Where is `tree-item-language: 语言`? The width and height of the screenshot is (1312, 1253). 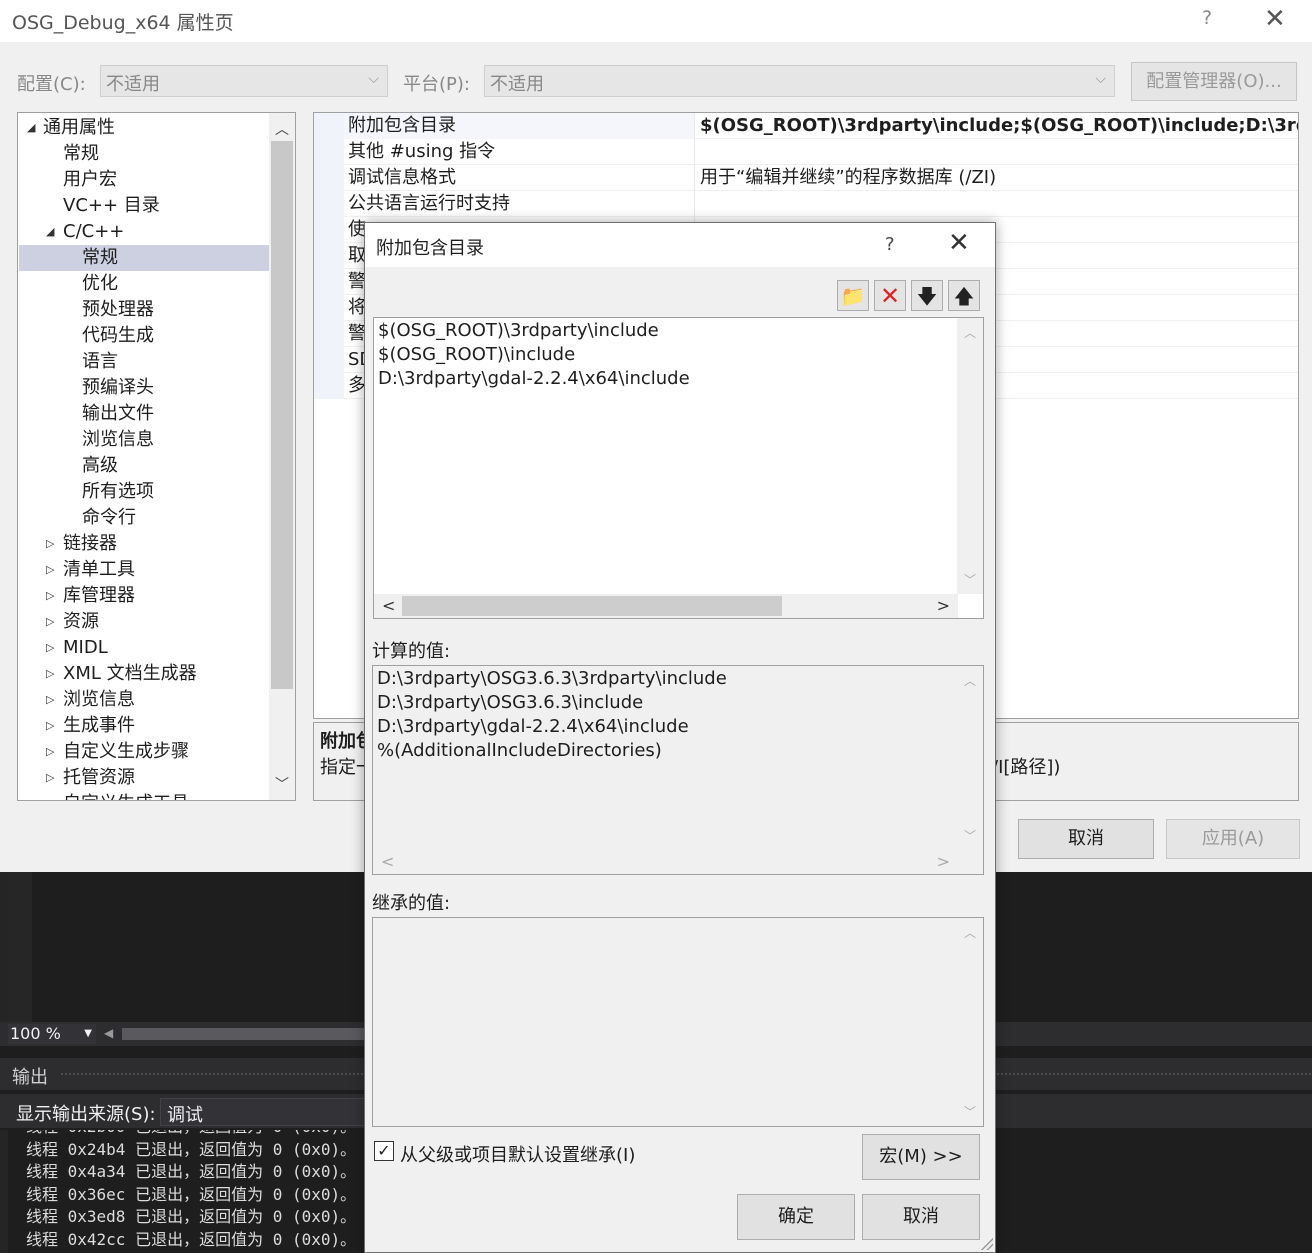 tree-item-language: 语言 is located at coordinates (144, 362).